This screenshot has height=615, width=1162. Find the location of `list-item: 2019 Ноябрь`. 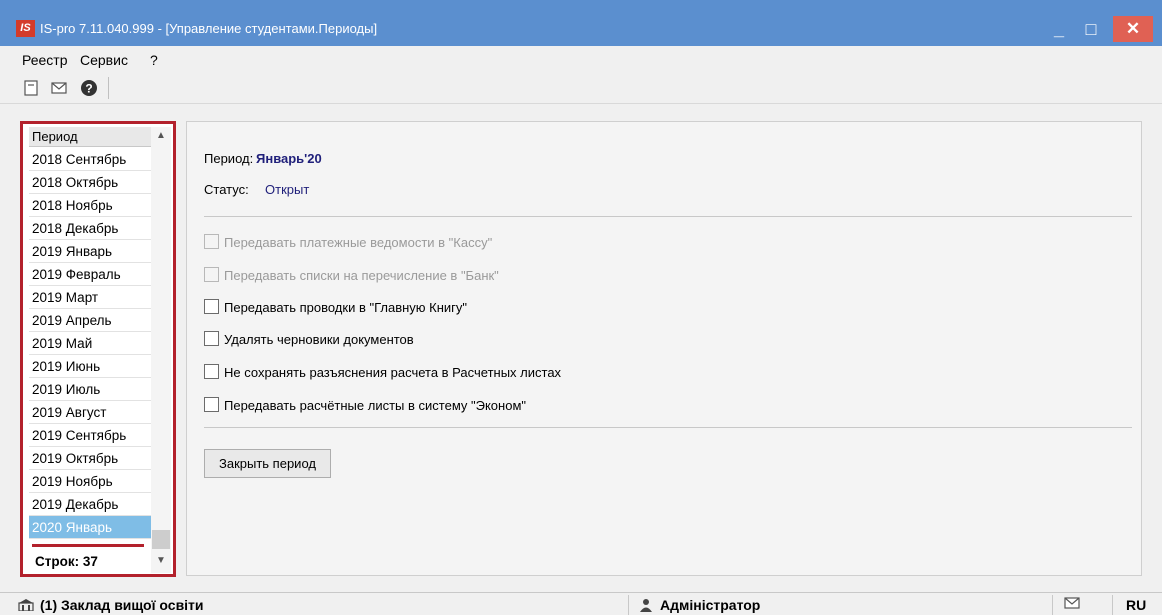

list-item: 2019 Ноябрь is located at coordinates (90, 481).